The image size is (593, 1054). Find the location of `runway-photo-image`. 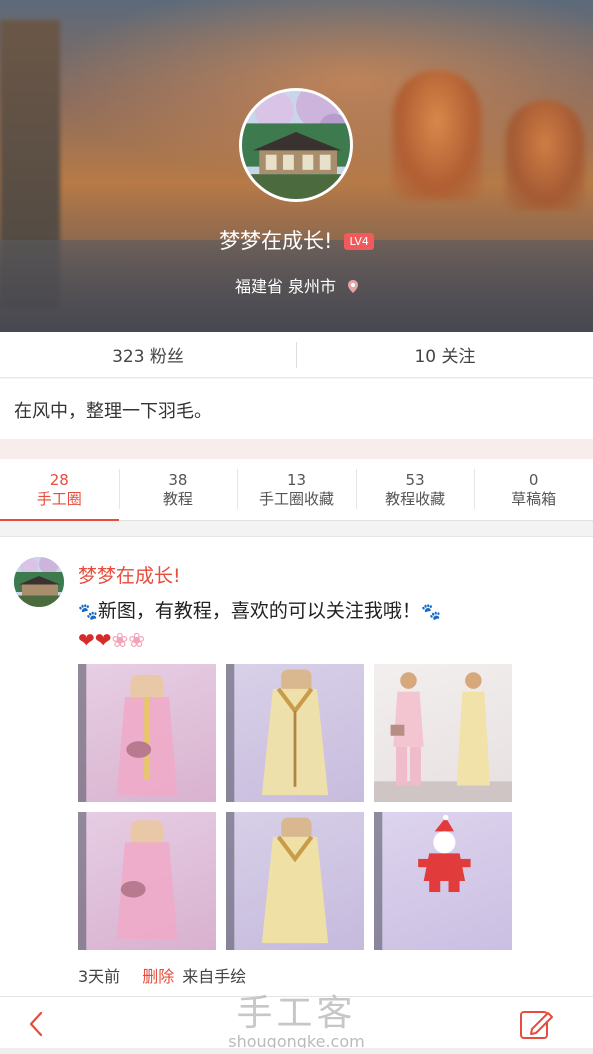

runway-photo-image is located at coordinates (443, 737).